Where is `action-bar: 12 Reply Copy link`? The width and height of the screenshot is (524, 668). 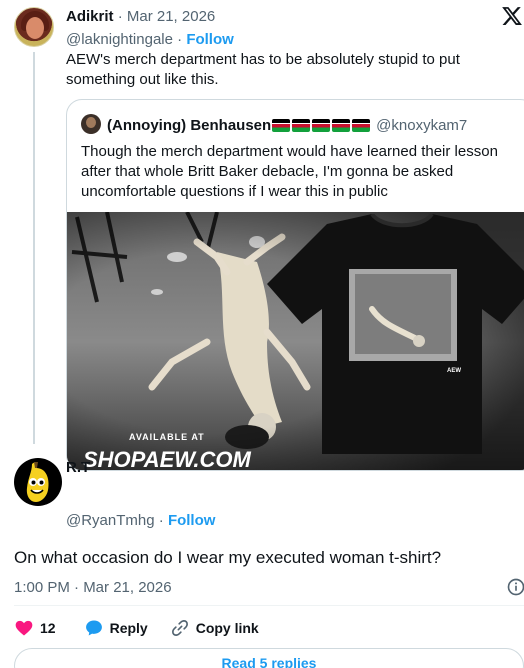 action-bar: 12 Reply Copy link is located at coordinates (136, 628).